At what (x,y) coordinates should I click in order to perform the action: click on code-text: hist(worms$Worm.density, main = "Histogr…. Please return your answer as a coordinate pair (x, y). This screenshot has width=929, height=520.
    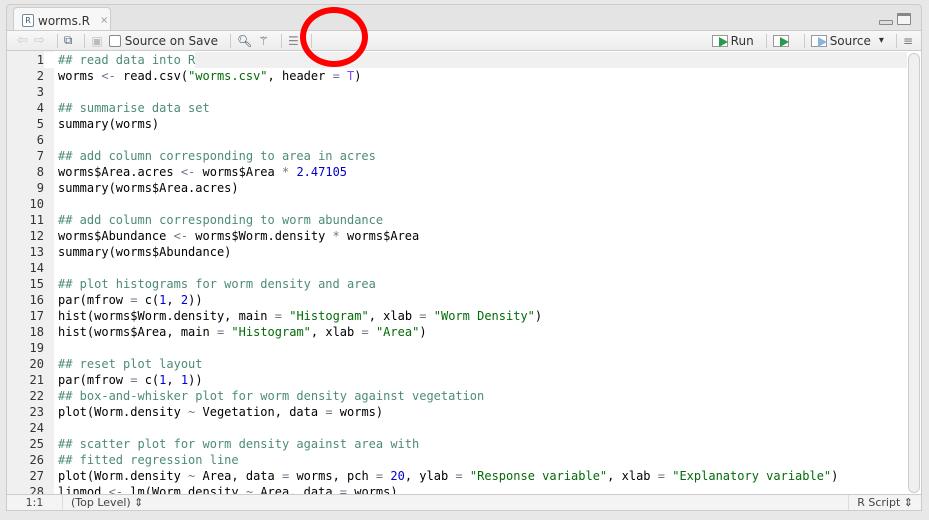
    Looking at the image, I should click on (300, 316).